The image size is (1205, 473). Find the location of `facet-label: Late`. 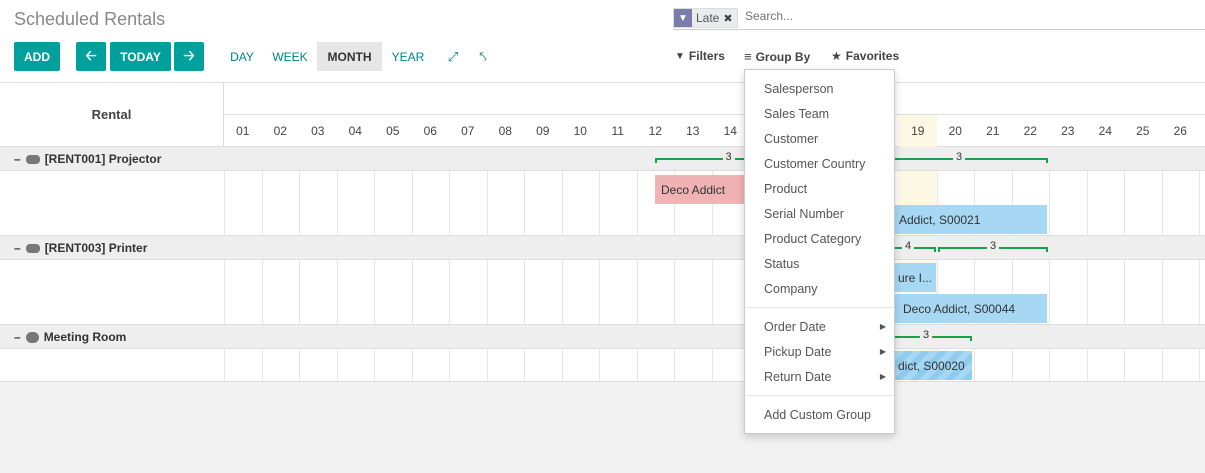

facet-label: Late is located at coordinates (708, 18).